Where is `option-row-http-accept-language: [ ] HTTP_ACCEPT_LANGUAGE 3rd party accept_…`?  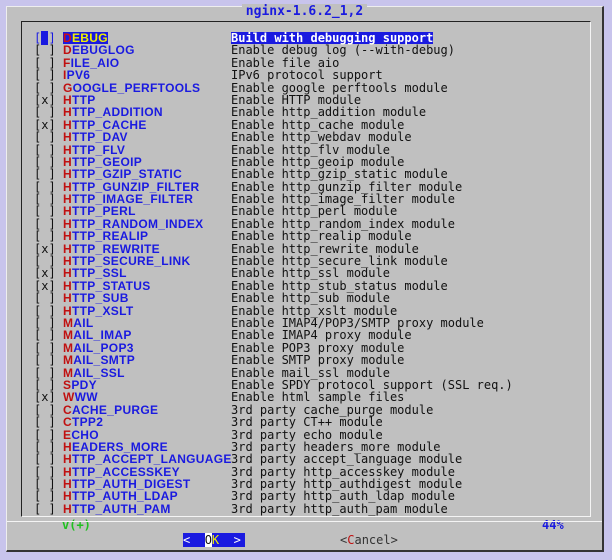 option-row-http-accept-language: [ ] HTTP_ACCEPT_LANGUAGE 3rd party accept_… is located at coordinates (306, 459).